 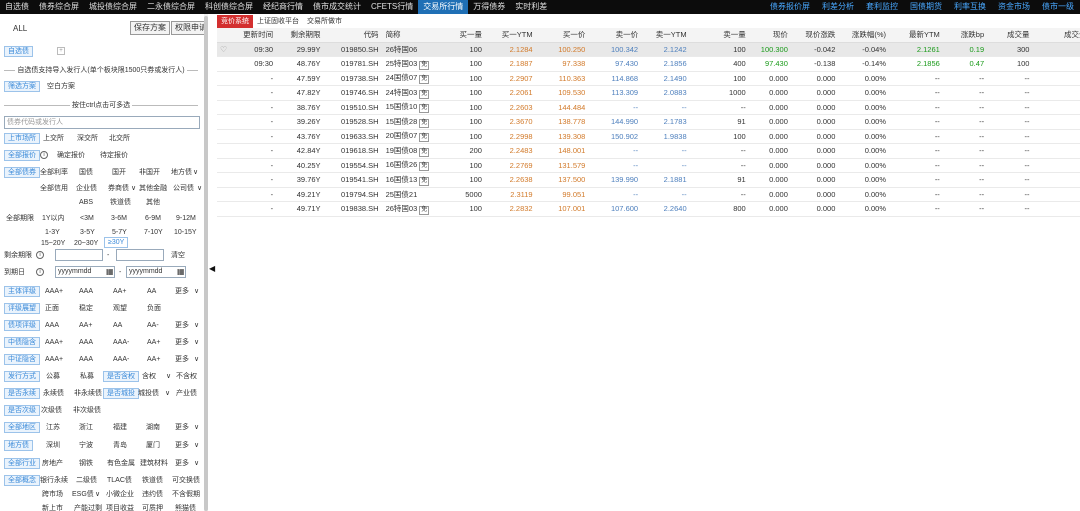 What do you see at coordinates (51, 410) in the screenshot?
I see `option-subordinate: 次级债` at bounding box center [51, 410].